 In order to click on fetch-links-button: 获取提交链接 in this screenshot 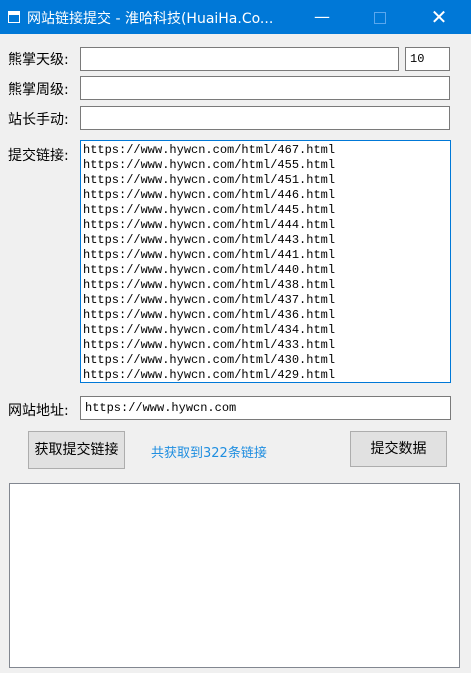, I will do `click(76, 450)`.